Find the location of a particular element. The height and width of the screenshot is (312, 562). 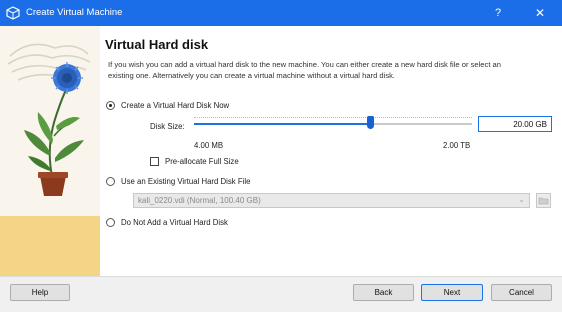

radio-use-existing-label: Use an Existing Virtual Hard Disk File is located at coordinates (185, 181).